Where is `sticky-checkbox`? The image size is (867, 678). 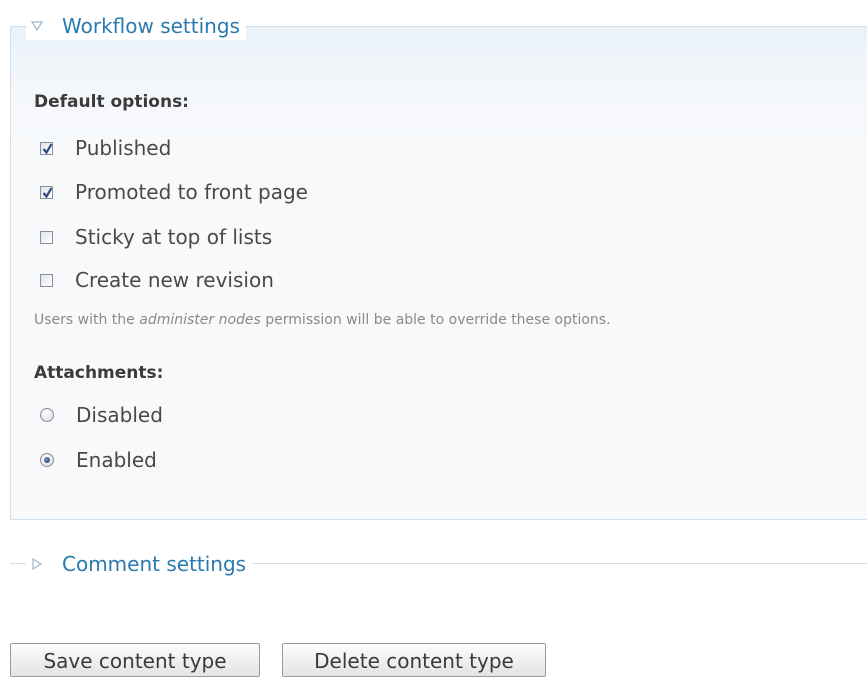
sticky-checkbox is located at coordinates (46, 237).